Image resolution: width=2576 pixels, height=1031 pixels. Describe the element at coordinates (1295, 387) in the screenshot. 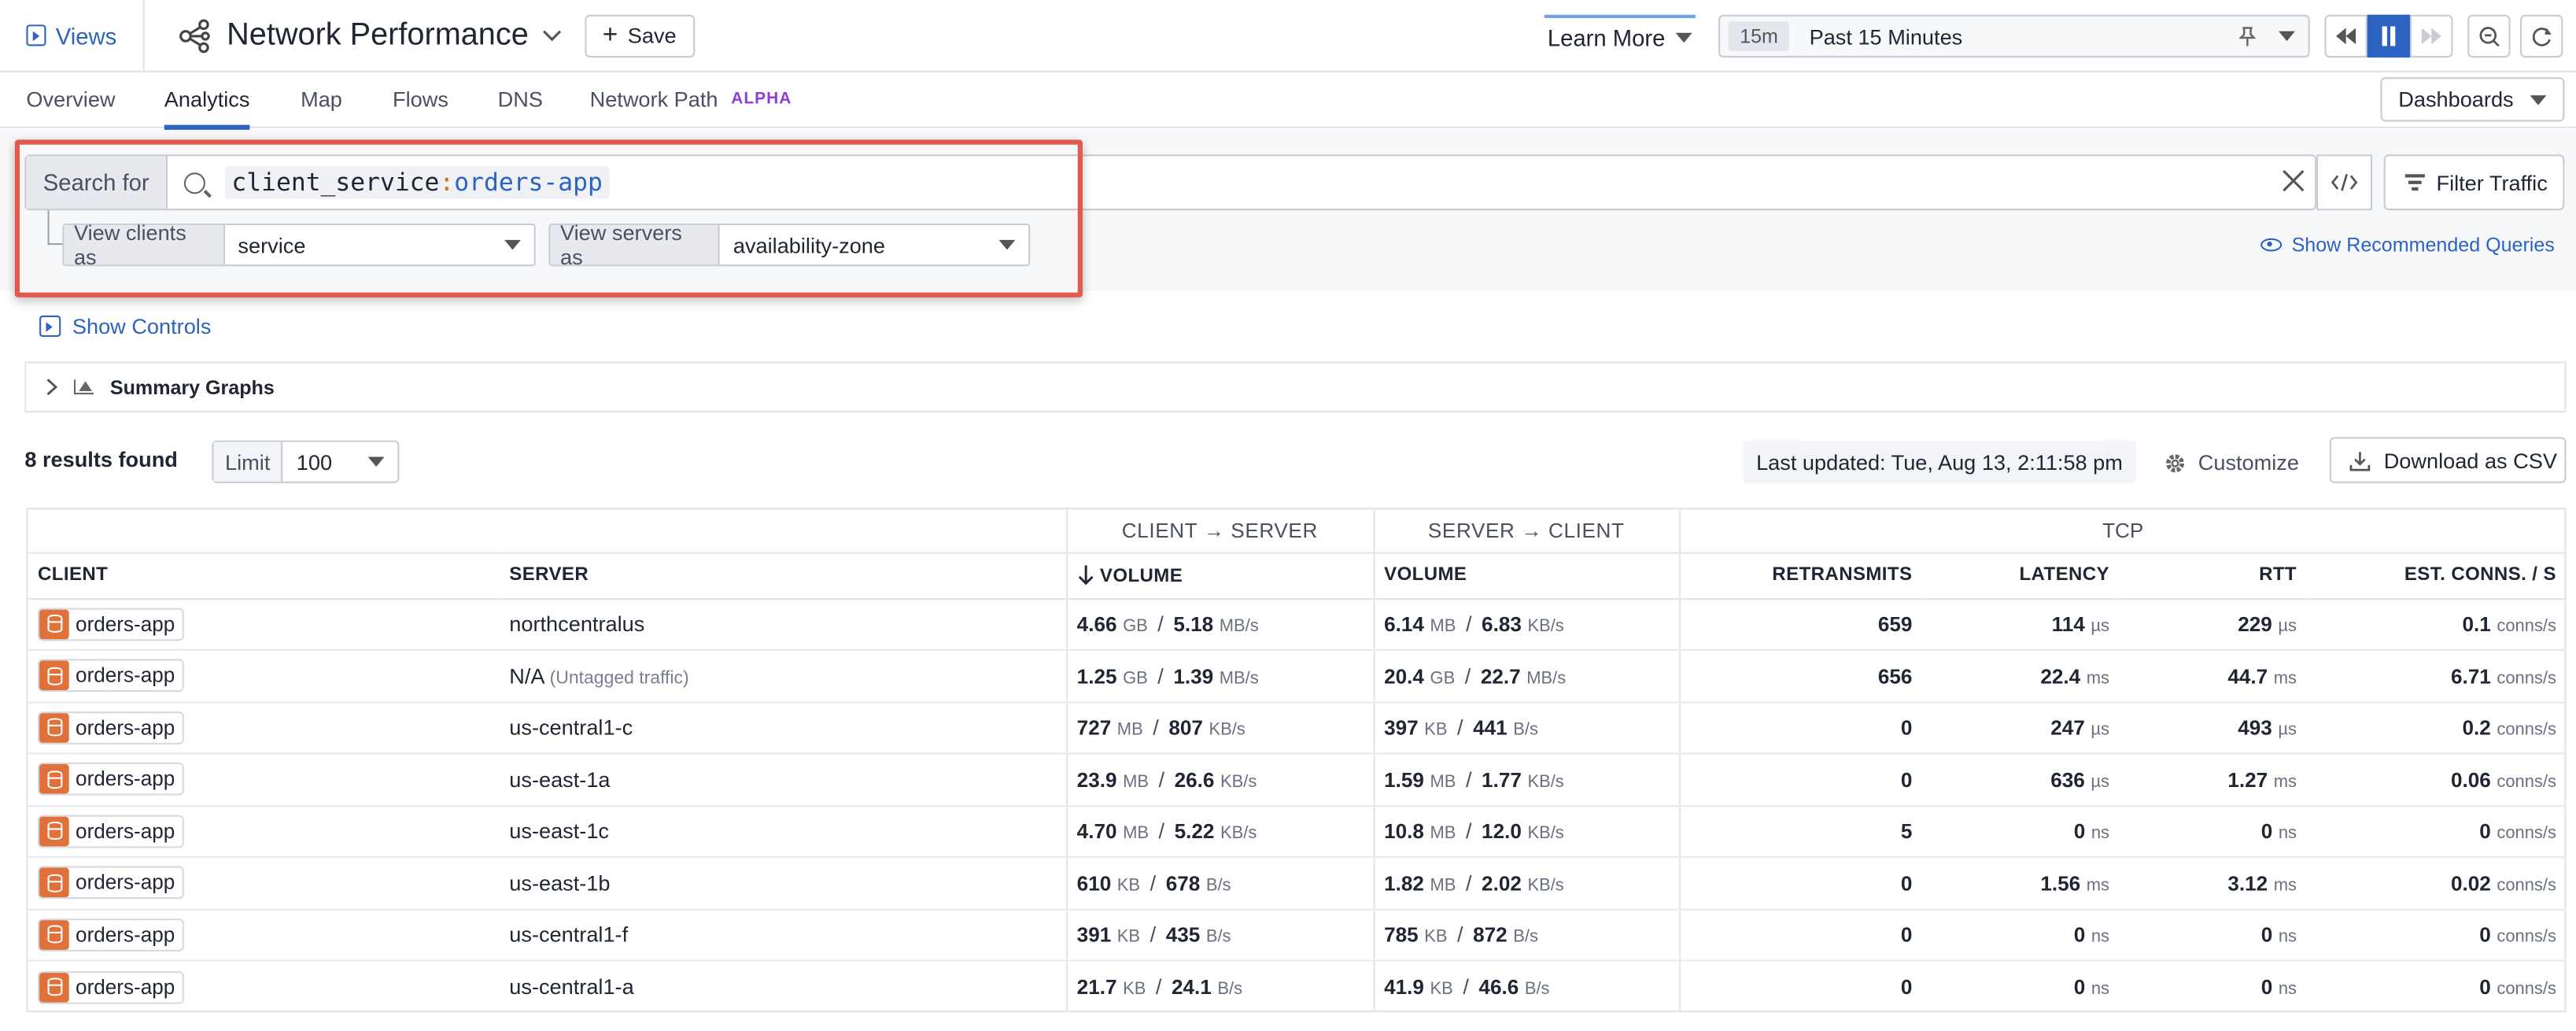

I see `summary-graphs-toggle: Summary Graphs` at that location.